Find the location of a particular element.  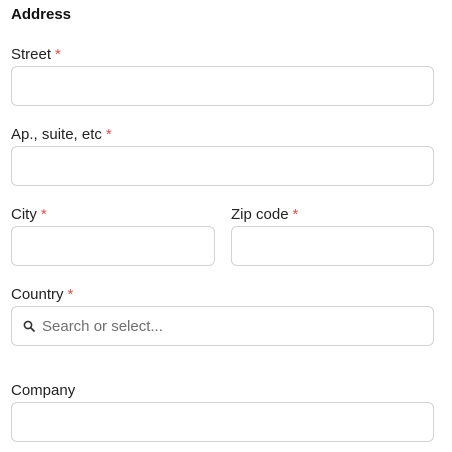

country-select is located at coordinates (222, 326).